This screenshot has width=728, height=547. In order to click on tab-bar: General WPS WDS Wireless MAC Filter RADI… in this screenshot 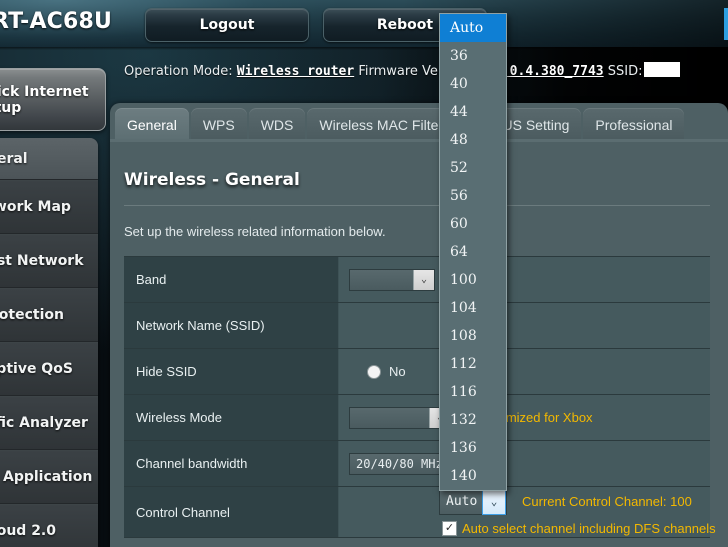, I will do `click(419, 122)`.